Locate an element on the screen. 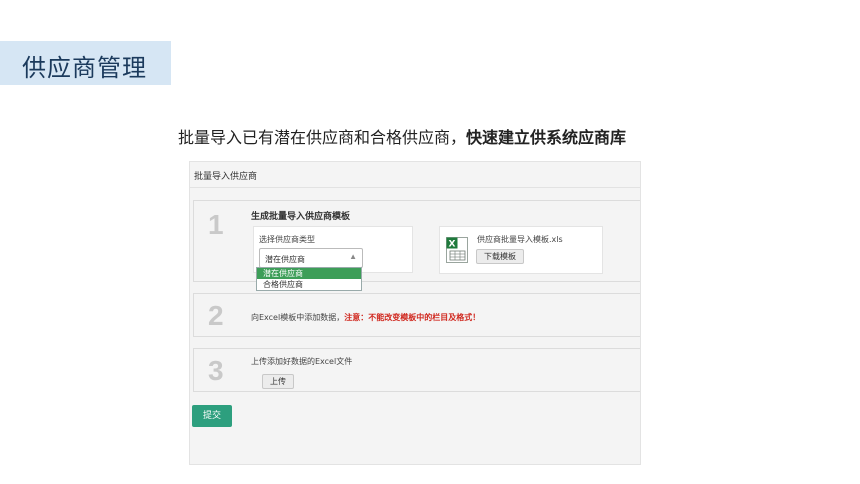  supplier-type-dropdown: 潜在供应商 合格供应商 is located at coordinates (309, 279).